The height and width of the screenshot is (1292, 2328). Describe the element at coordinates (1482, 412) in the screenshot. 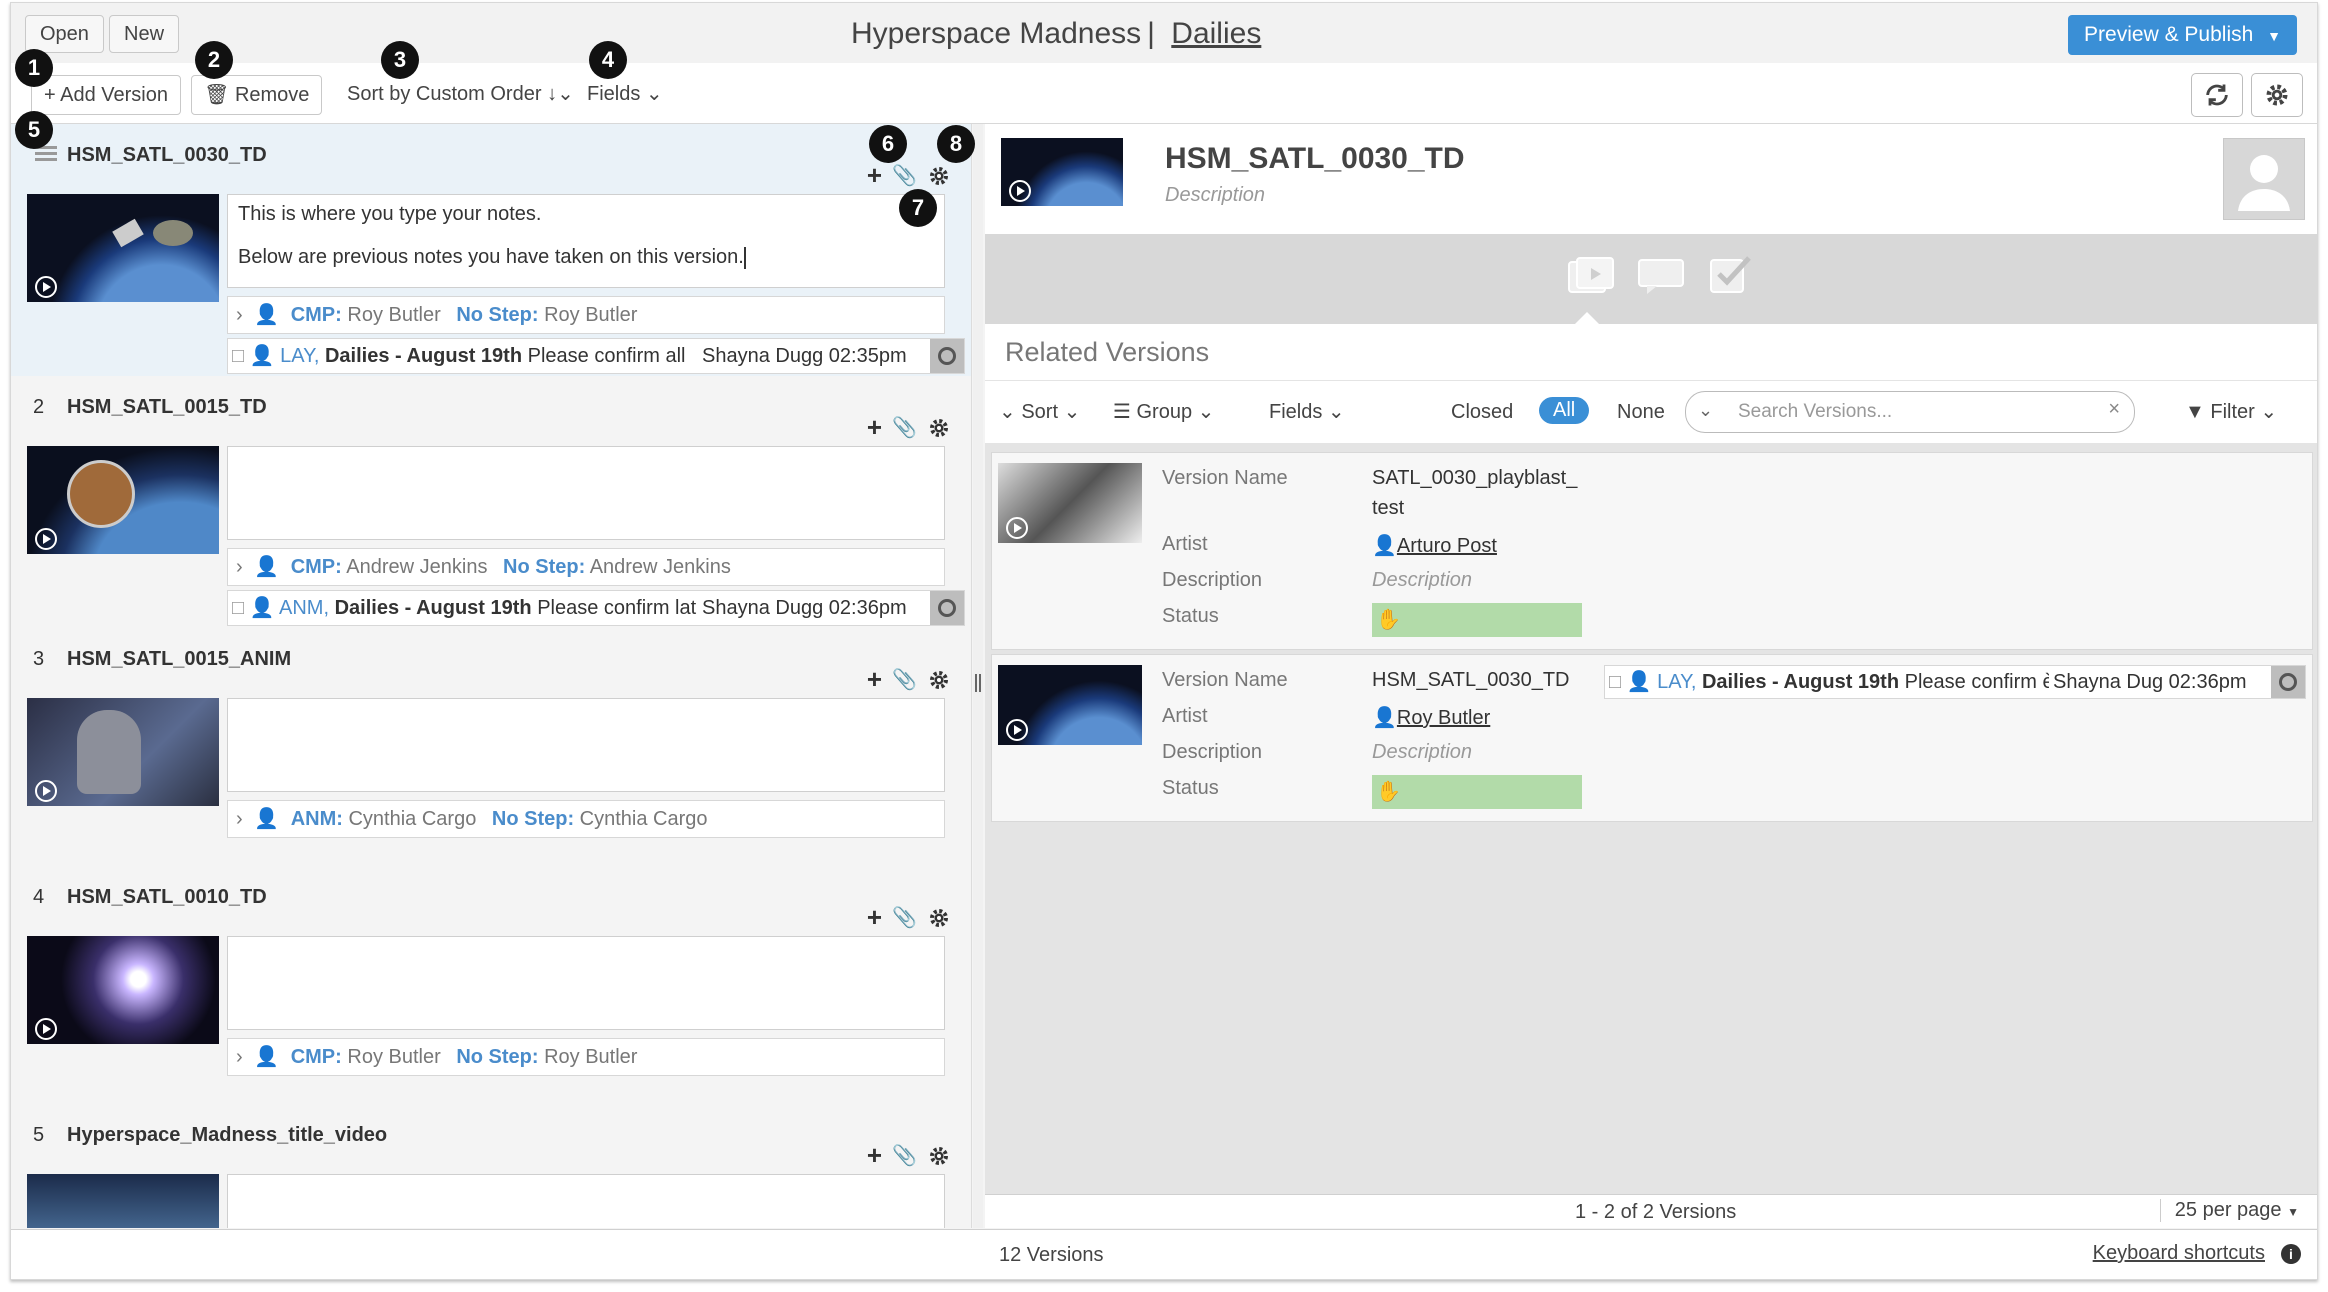

I see `filter-closed: Closed` at that location.